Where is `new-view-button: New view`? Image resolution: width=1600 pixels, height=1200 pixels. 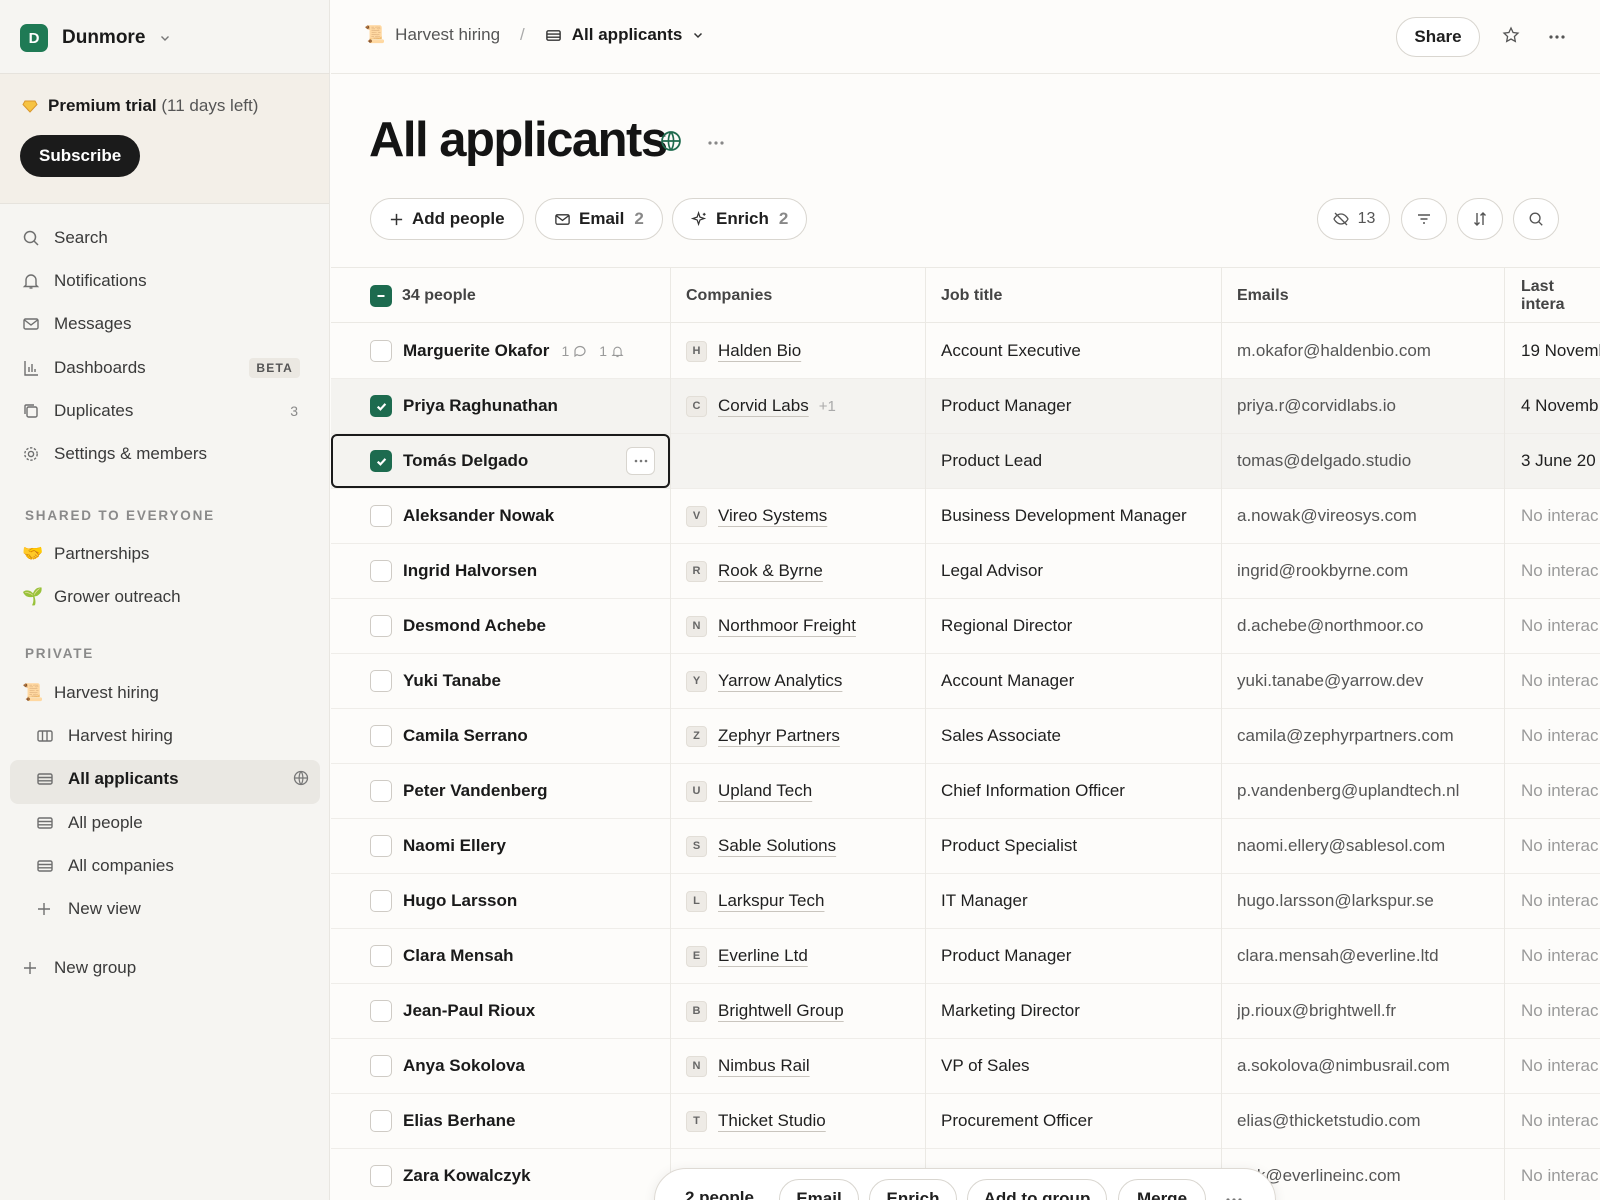
new-view-button: New view is located at coordinates (177, 909).